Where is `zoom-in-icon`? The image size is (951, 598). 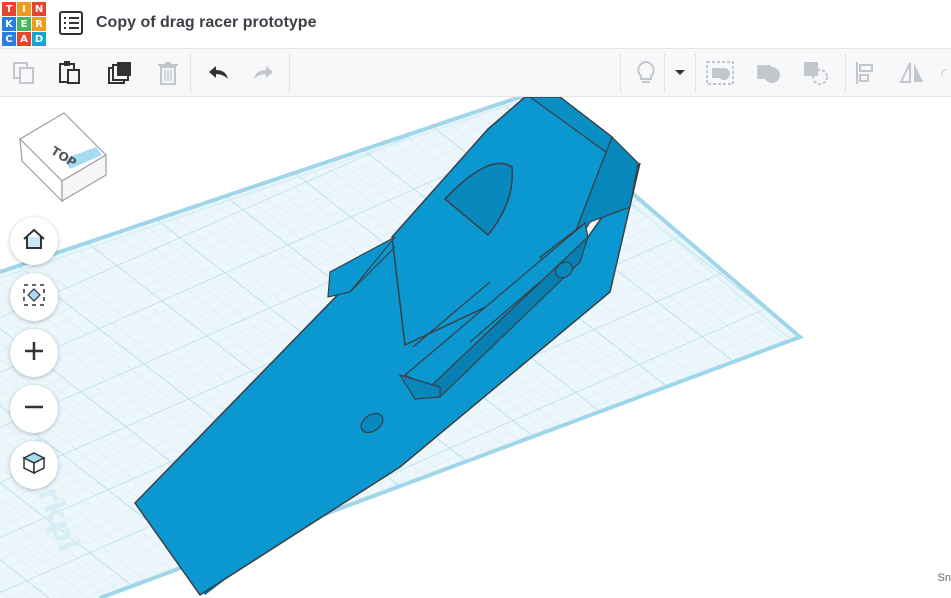
zoom-in-icon is located at coordinates (34, 353).